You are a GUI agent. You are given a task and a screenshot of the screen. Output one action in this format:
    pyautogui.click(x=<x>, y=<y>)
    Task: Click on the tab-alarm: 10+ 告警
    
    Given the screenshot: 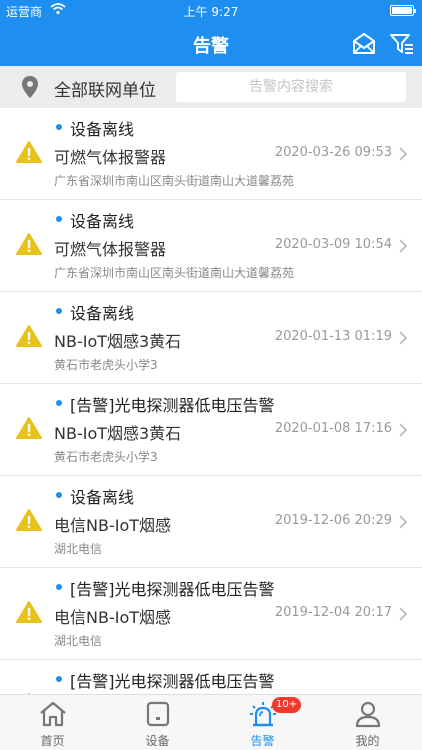 What is the action you would take?
    pyautogui.click(x=262, y=722)
    